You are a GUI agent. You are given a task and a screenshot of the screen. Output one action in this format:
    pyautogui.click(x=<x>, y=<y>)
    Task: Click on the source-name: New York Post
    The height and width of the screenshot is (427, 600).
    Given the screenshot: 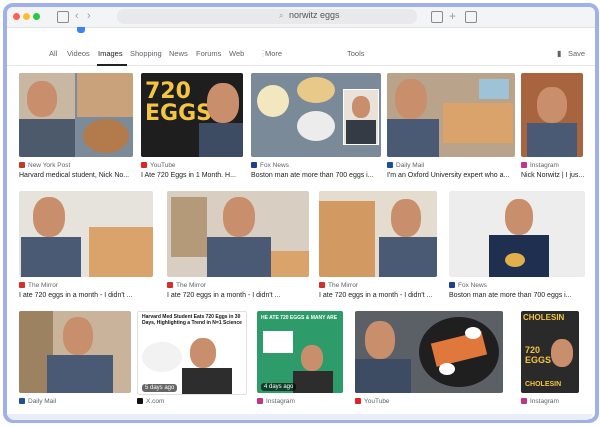 What is the action you would take?
    pyautogui.click(x=49, y=165)
    